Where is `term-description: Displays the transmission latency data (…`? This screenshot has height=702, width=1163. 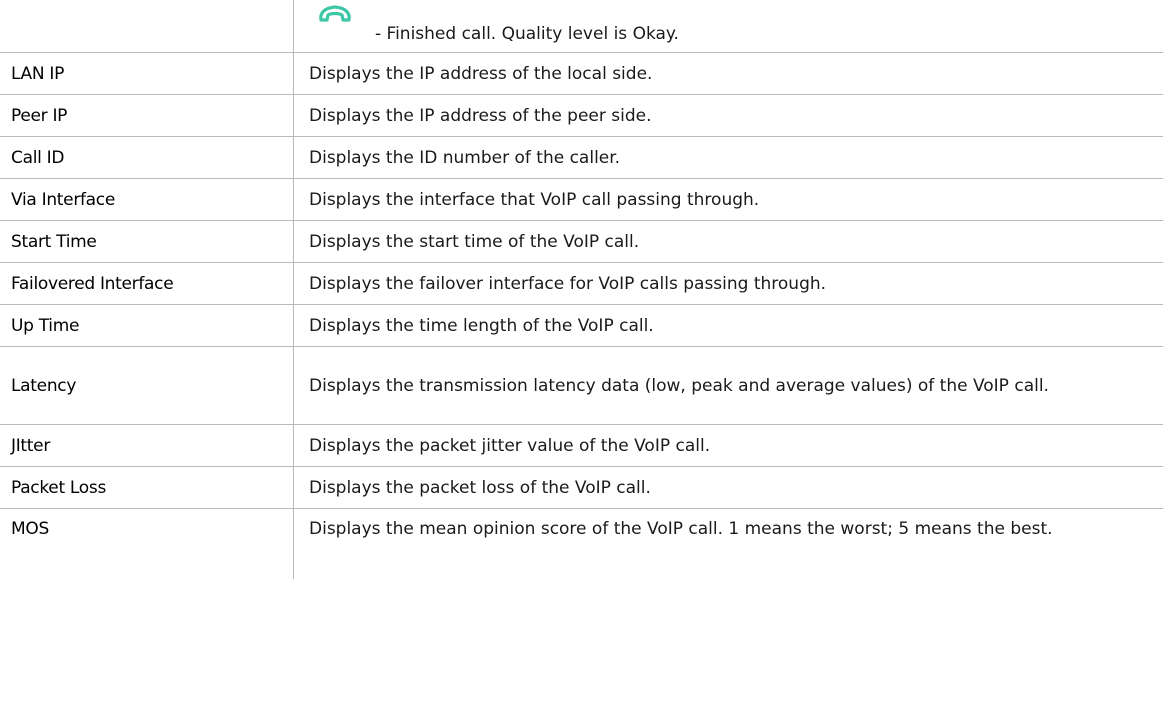
term-description: Displays the transmission latency data (… is located at coordinates (679, 385).